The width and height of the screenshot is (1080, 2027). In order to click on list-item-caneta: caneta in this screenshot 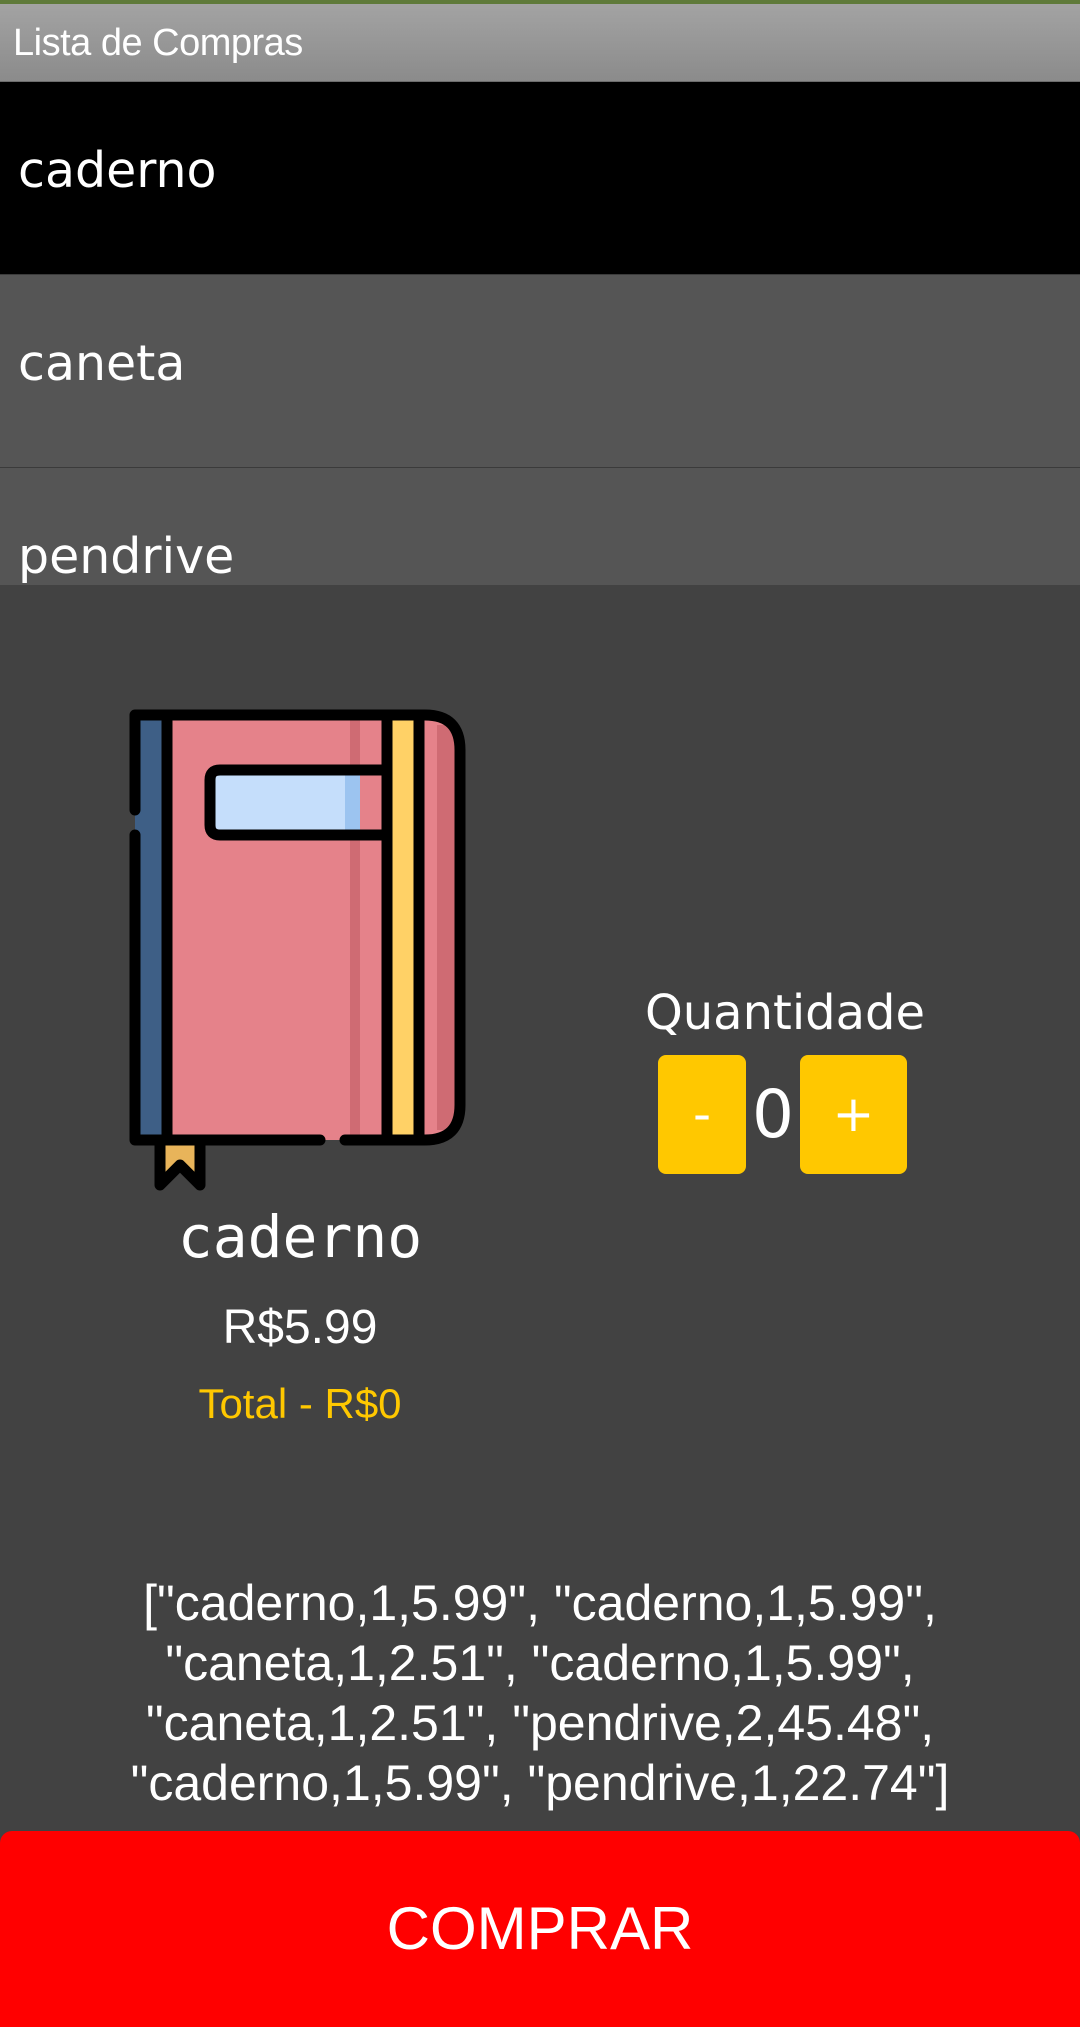, I will do `click(540, 371)`.